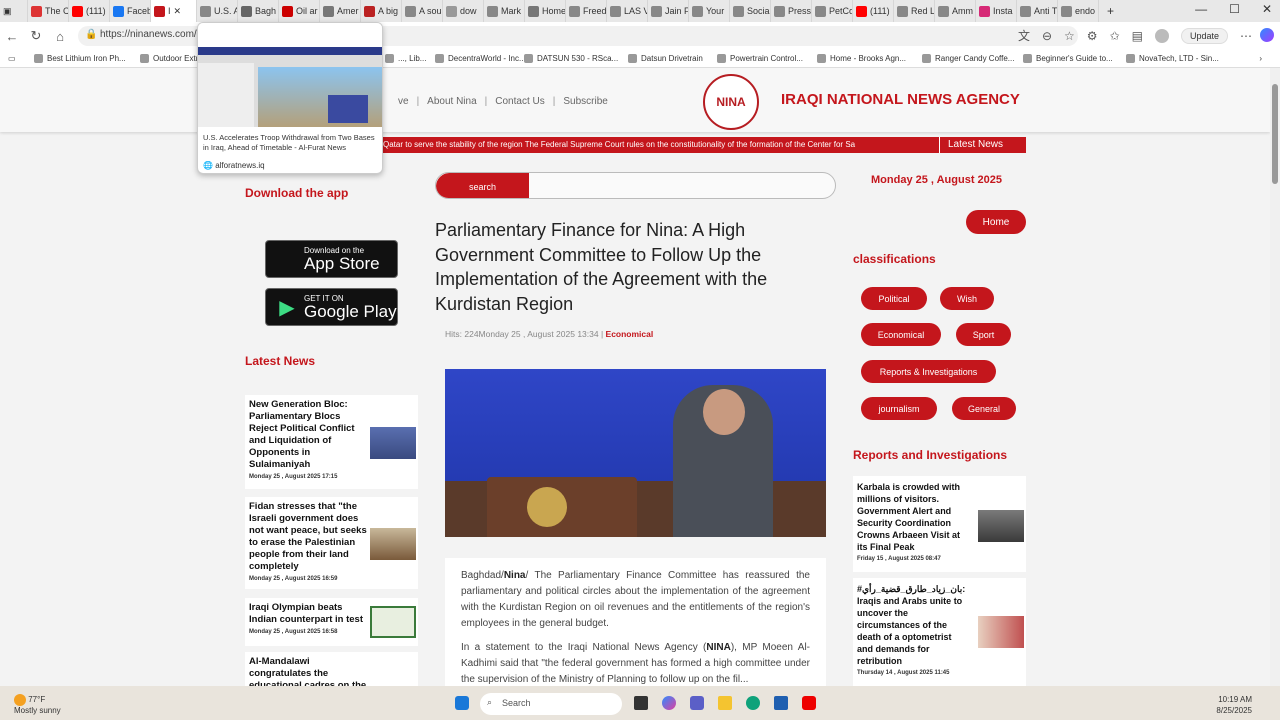 This screenshot has height=720, width=1280. What do you see at coordinates (630, 334) in the screenshot?
I see `article-category-link: Economical` at bounding box center [630, 334].